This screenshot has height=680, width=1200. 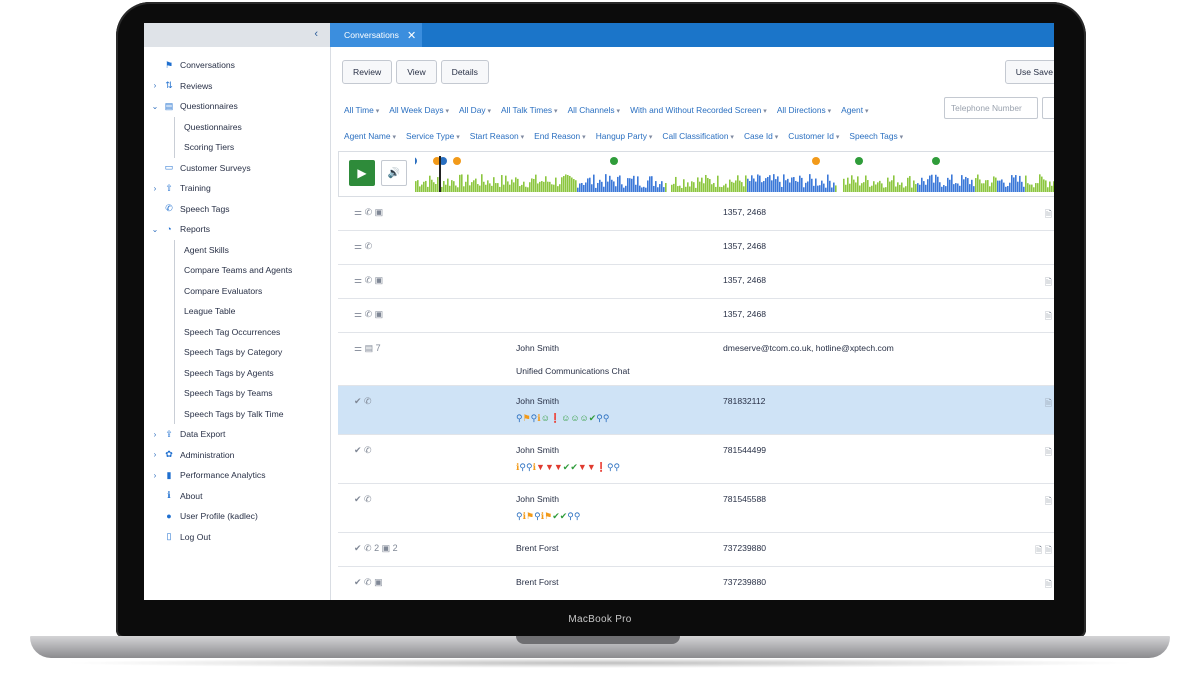 I want to click on filter-speech-tags: Speech Tags, so click(x=876, y=136).